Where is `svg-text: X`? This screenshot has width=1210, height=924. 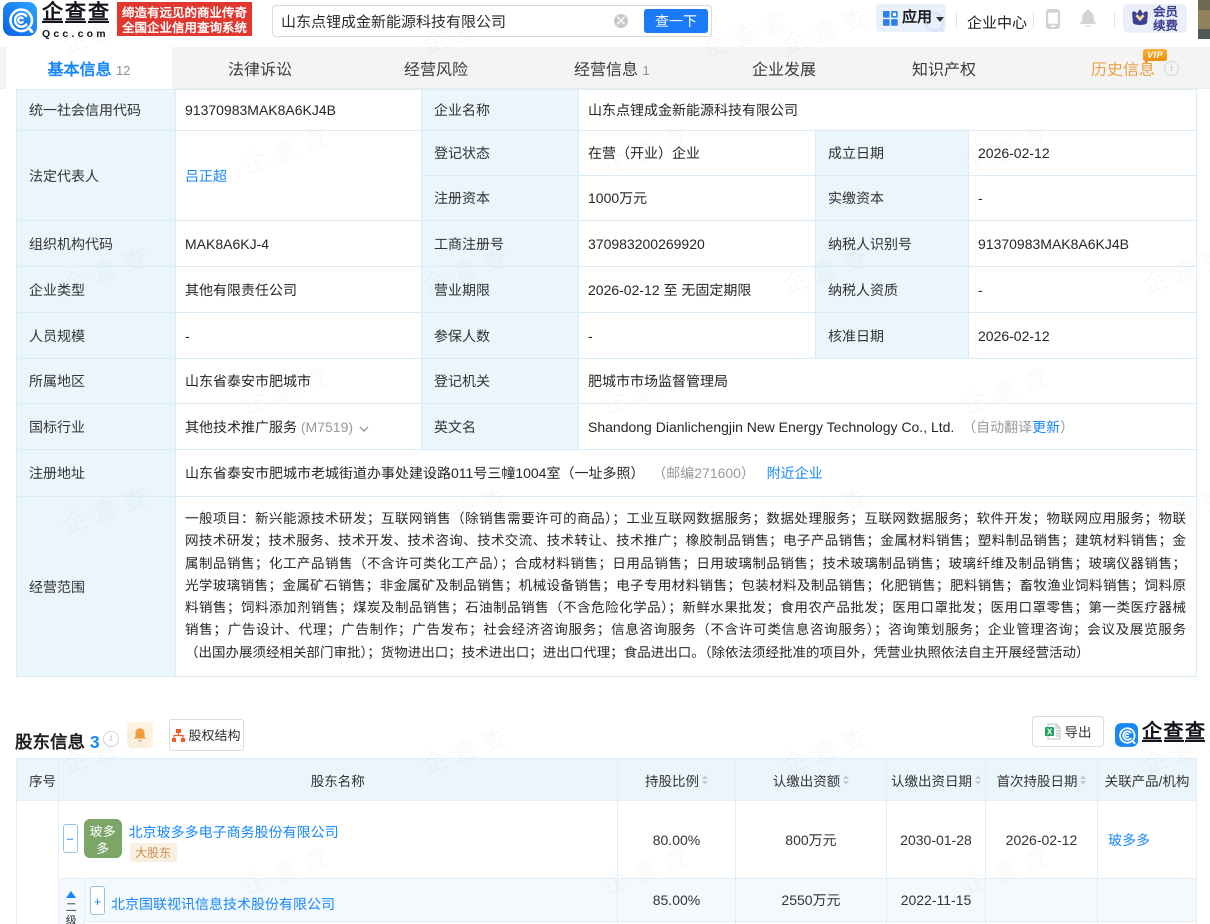
svg-text: X is located at coordinates (1049, 732).